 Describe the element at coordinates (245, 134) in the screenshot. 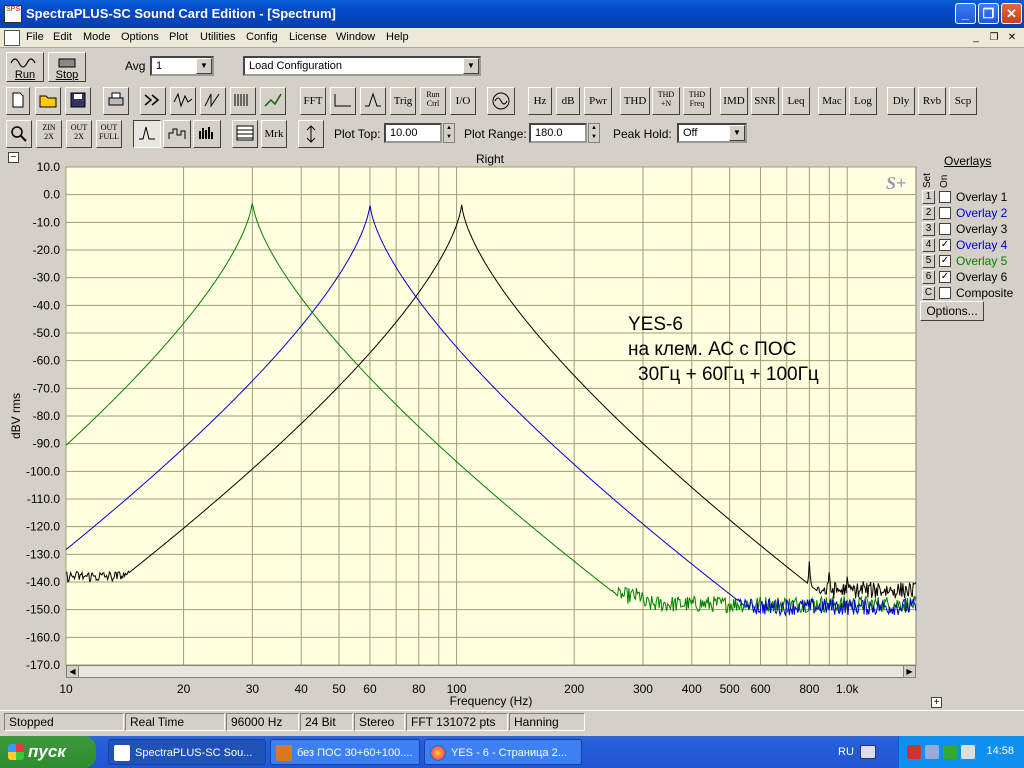

I see `table-view-icon` at that location.